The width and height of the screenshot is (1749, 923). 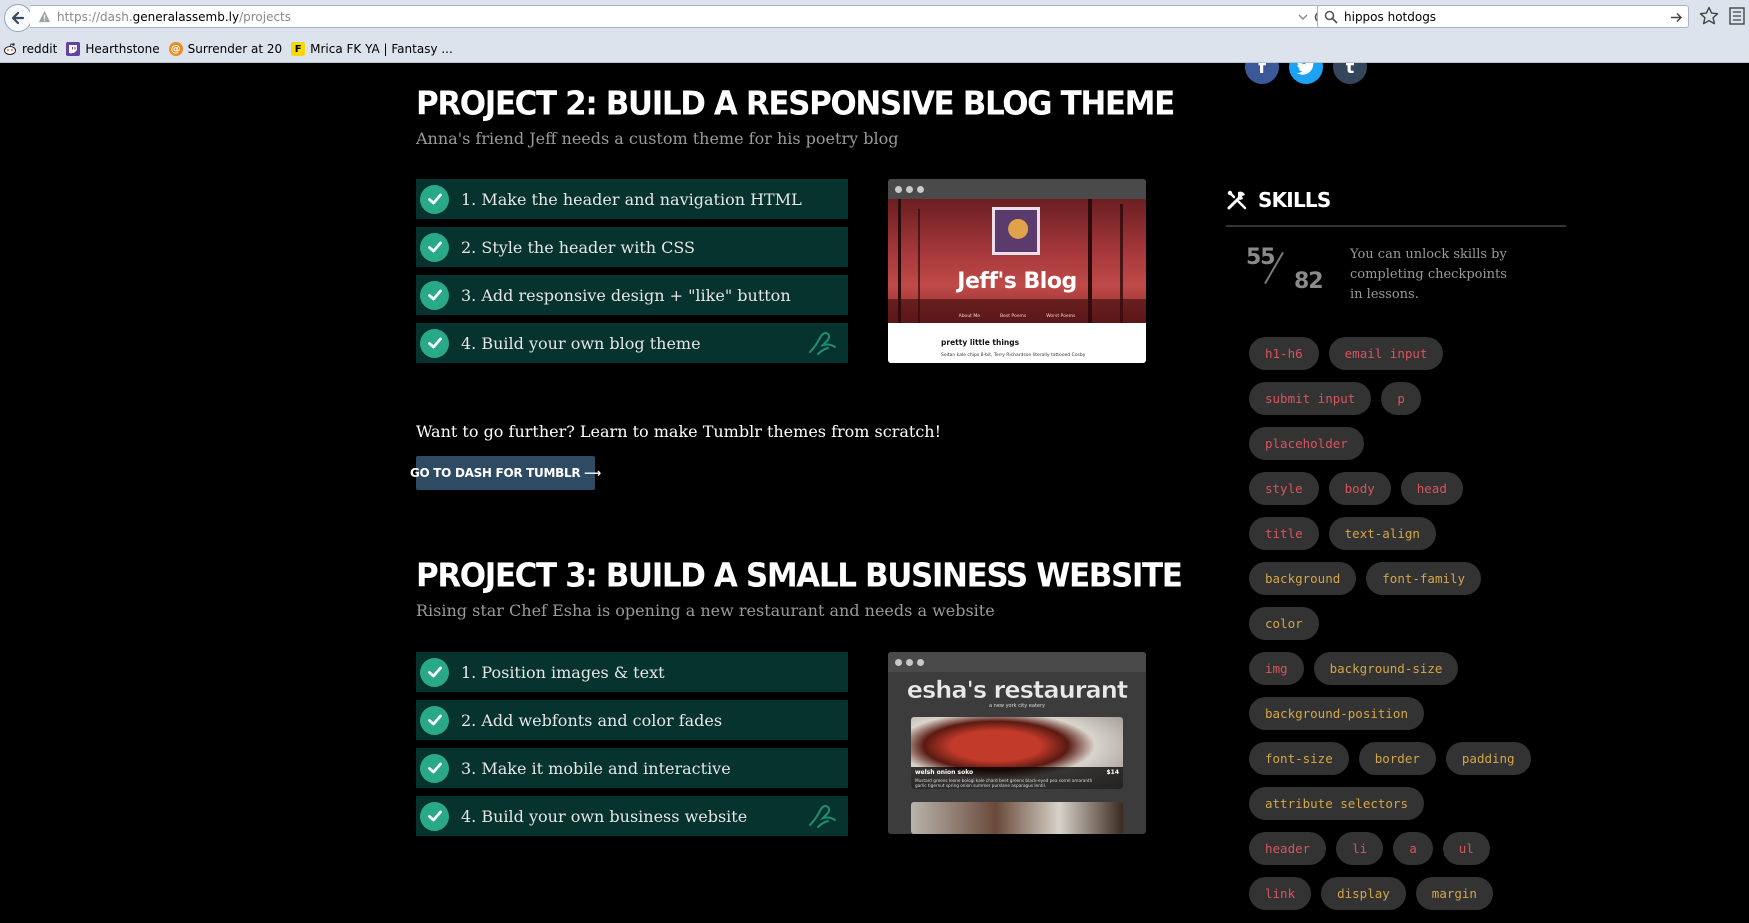 What do you see at coordinates (592, 720) in the screenshot?
I see `step-label: 2. Add webfonts and color fades` at bounding box center [592, 720].